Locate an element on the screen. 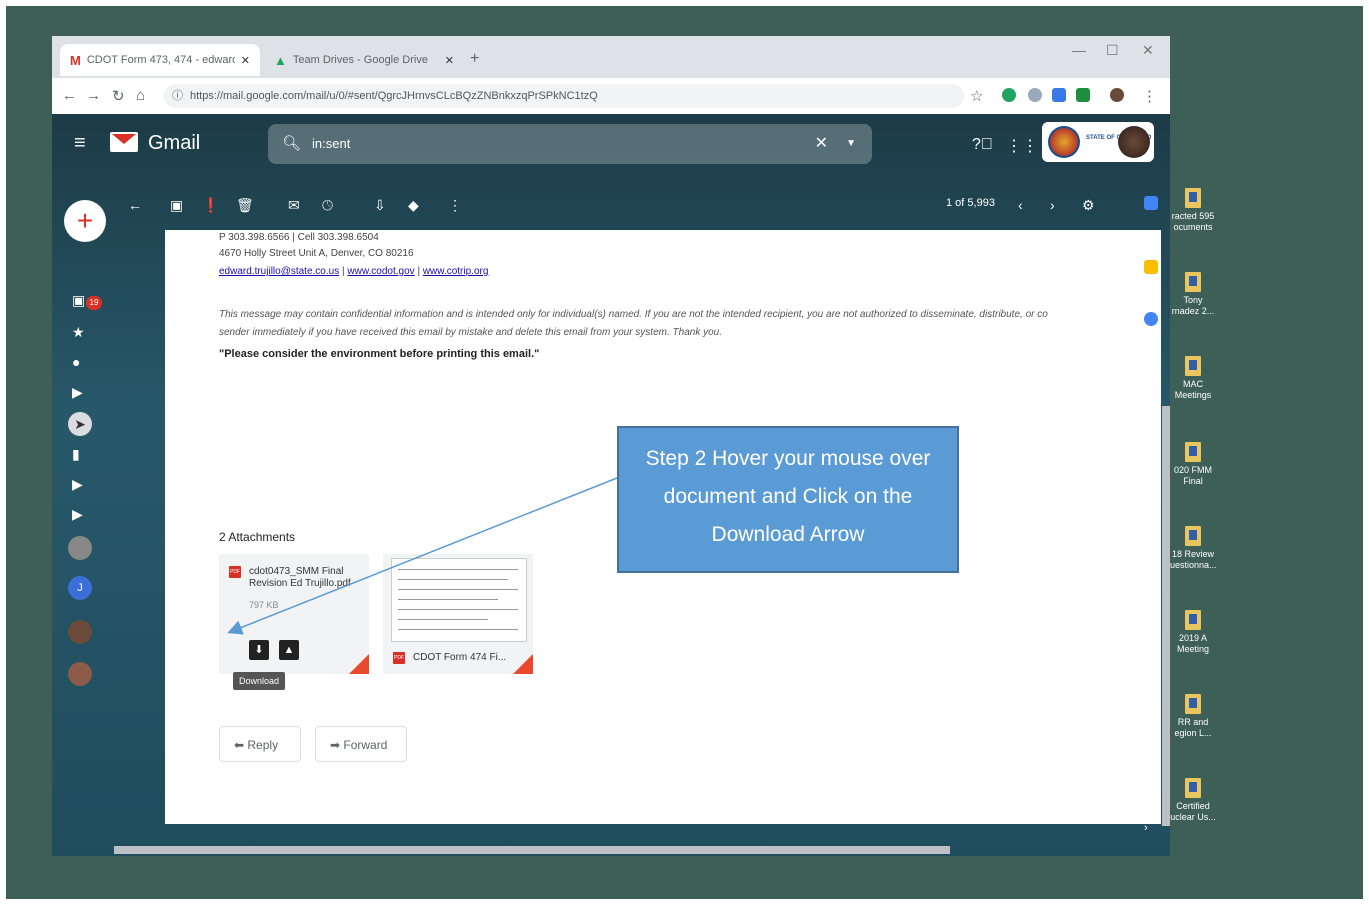 This screenshot has width=1369, height=907. archive-icon: ▣ is located at coordinates (176, 205).